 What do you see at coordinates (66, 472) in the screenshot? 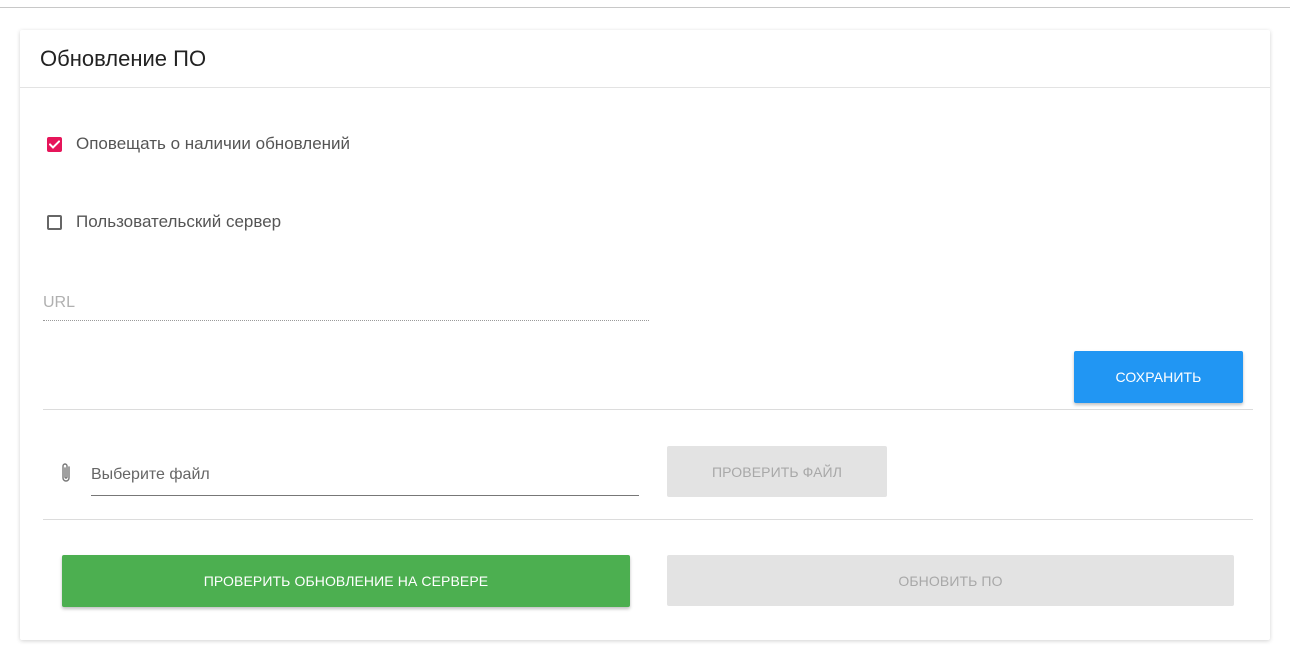
I see `paperclip-icon` at bounding box center [66, 472].